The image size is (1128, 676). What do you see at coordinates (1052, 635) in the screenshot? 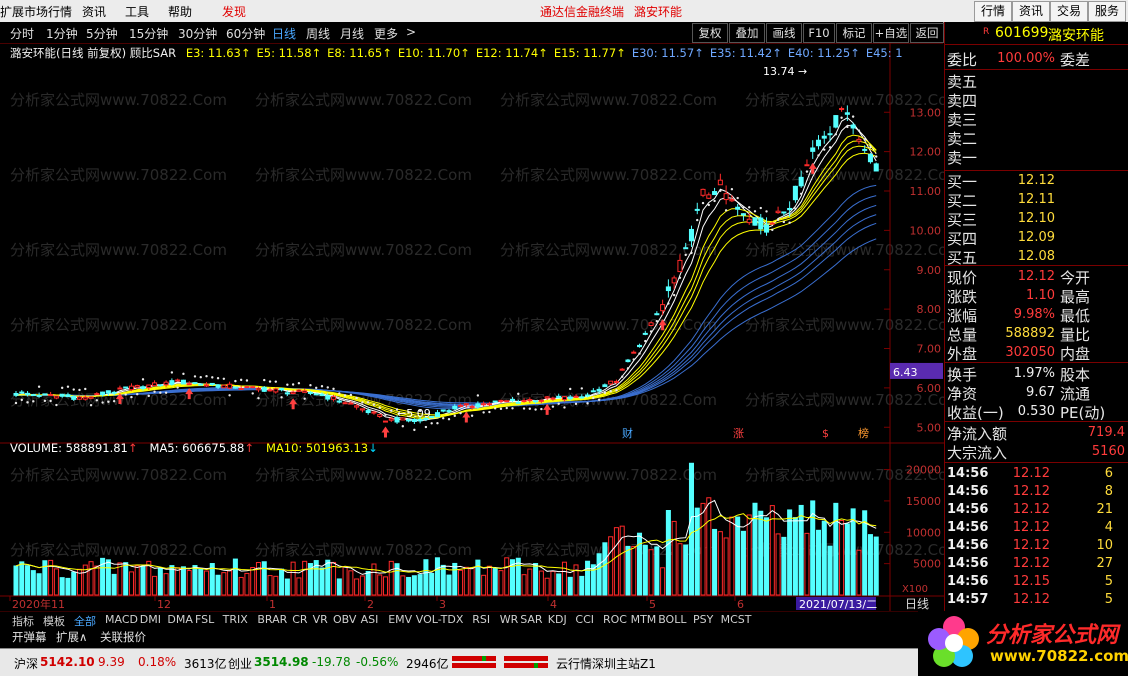
I see `logo-title: 分析家公式网` at bounding box center [1052, 635].